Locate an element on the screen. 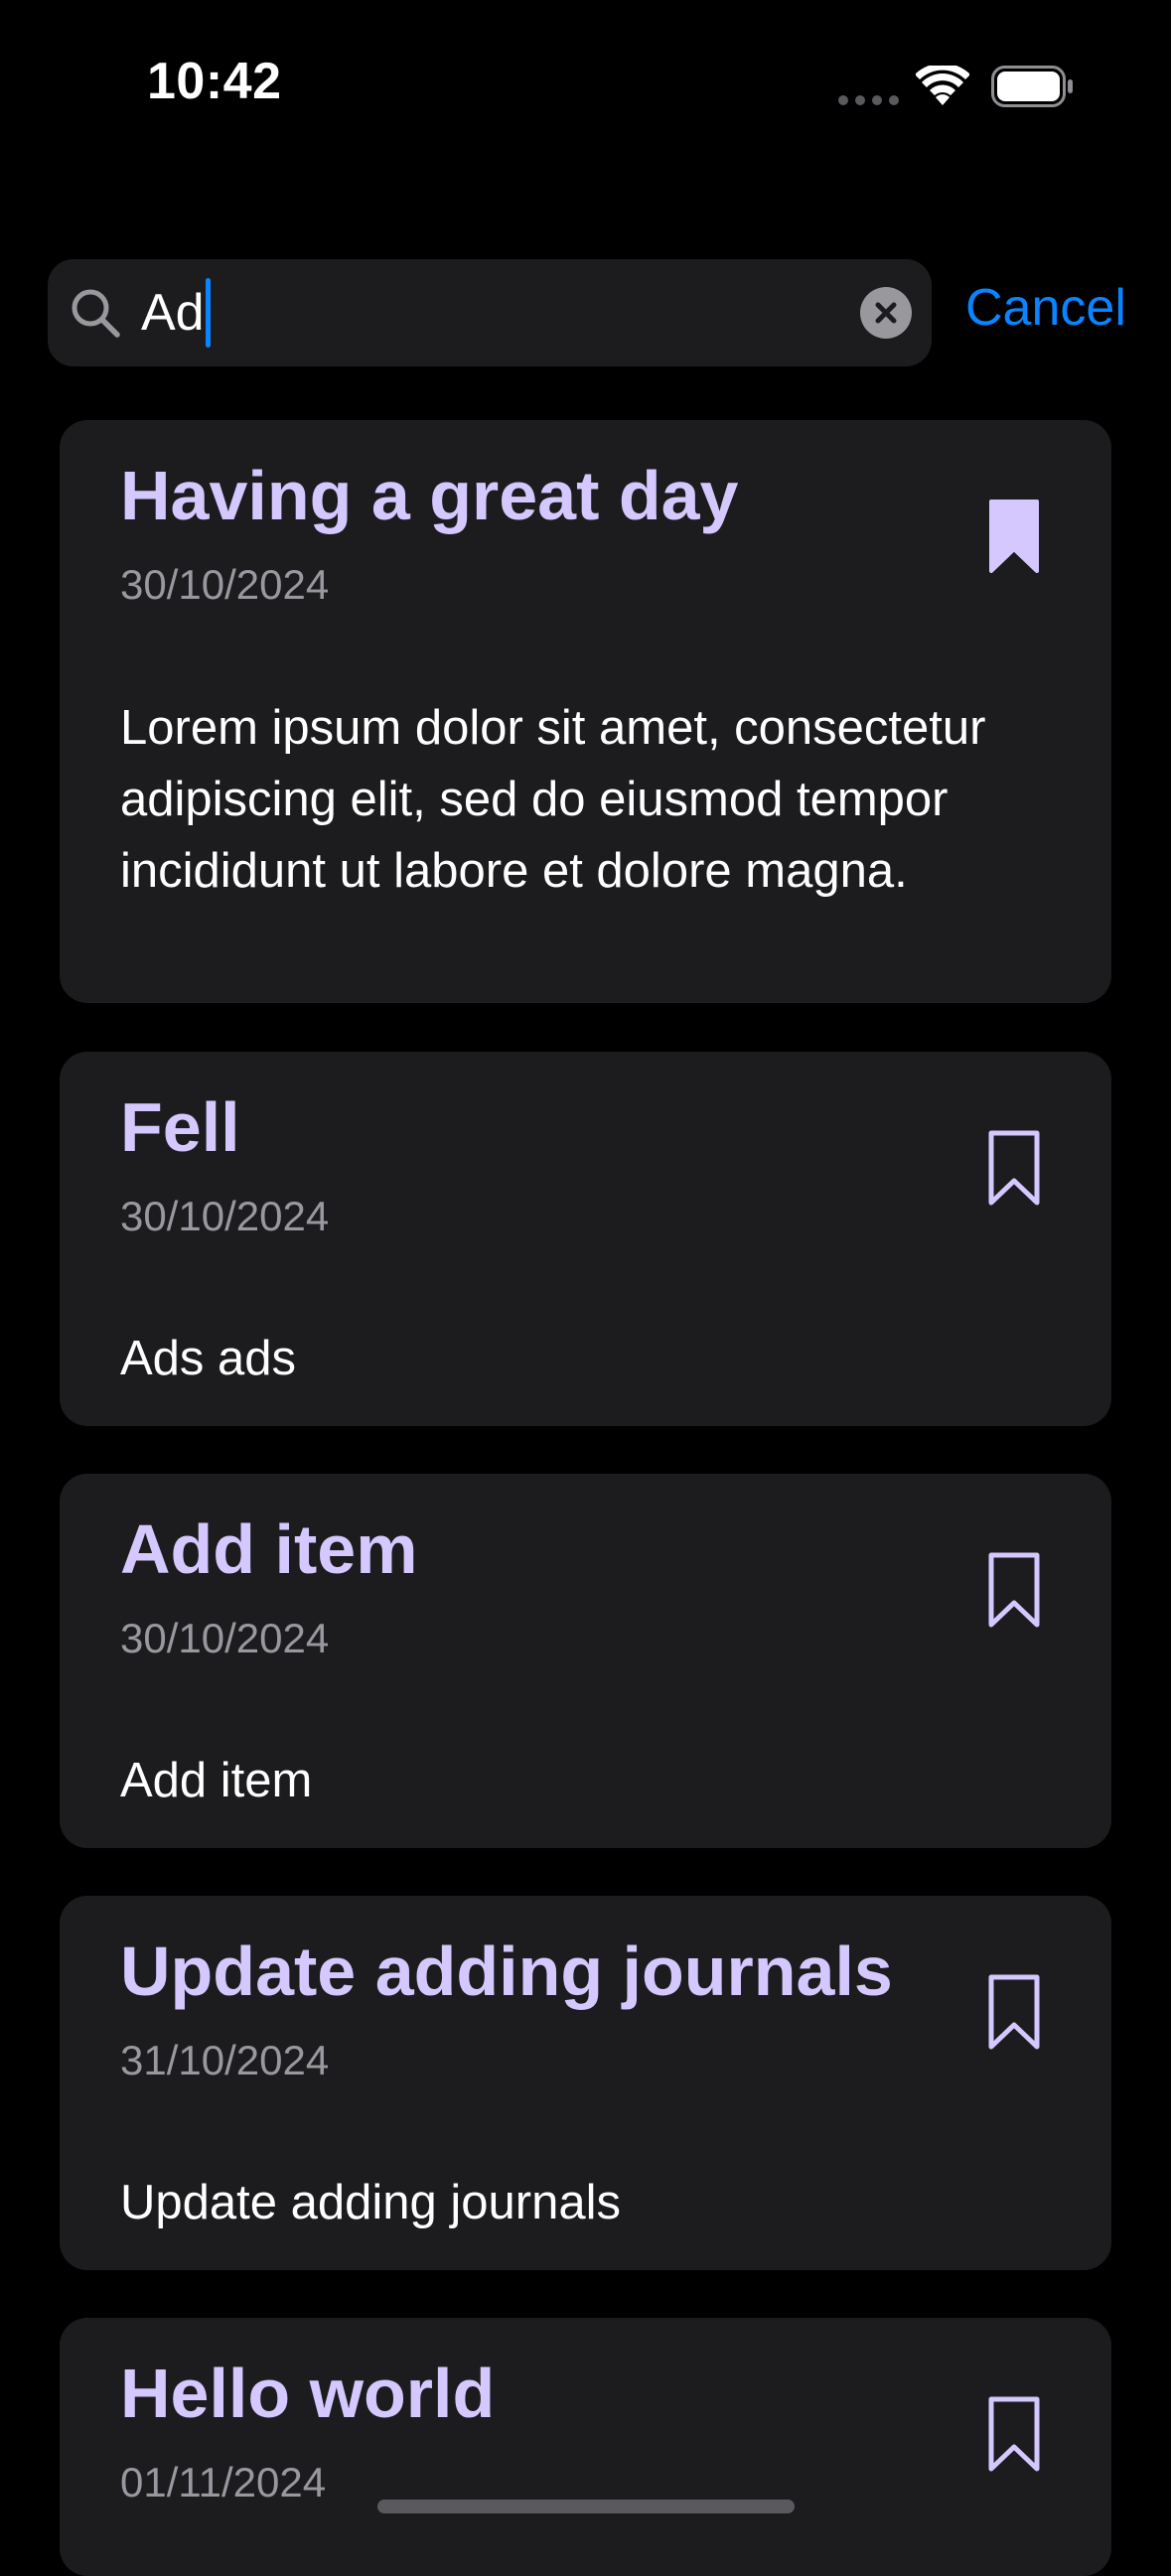  cellular-signal-icon is located at coordinates (868, 100).